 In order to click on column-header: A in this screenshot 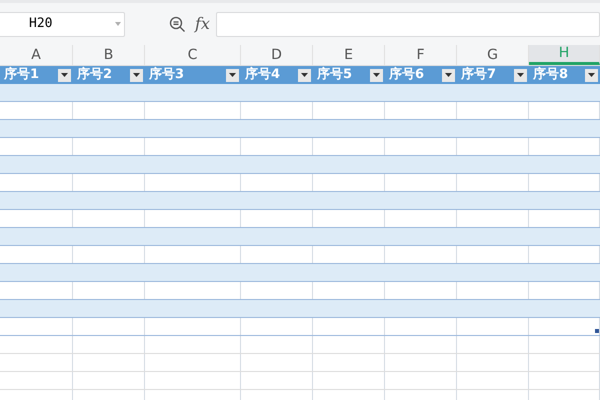, I will do `click(36, 55)`.